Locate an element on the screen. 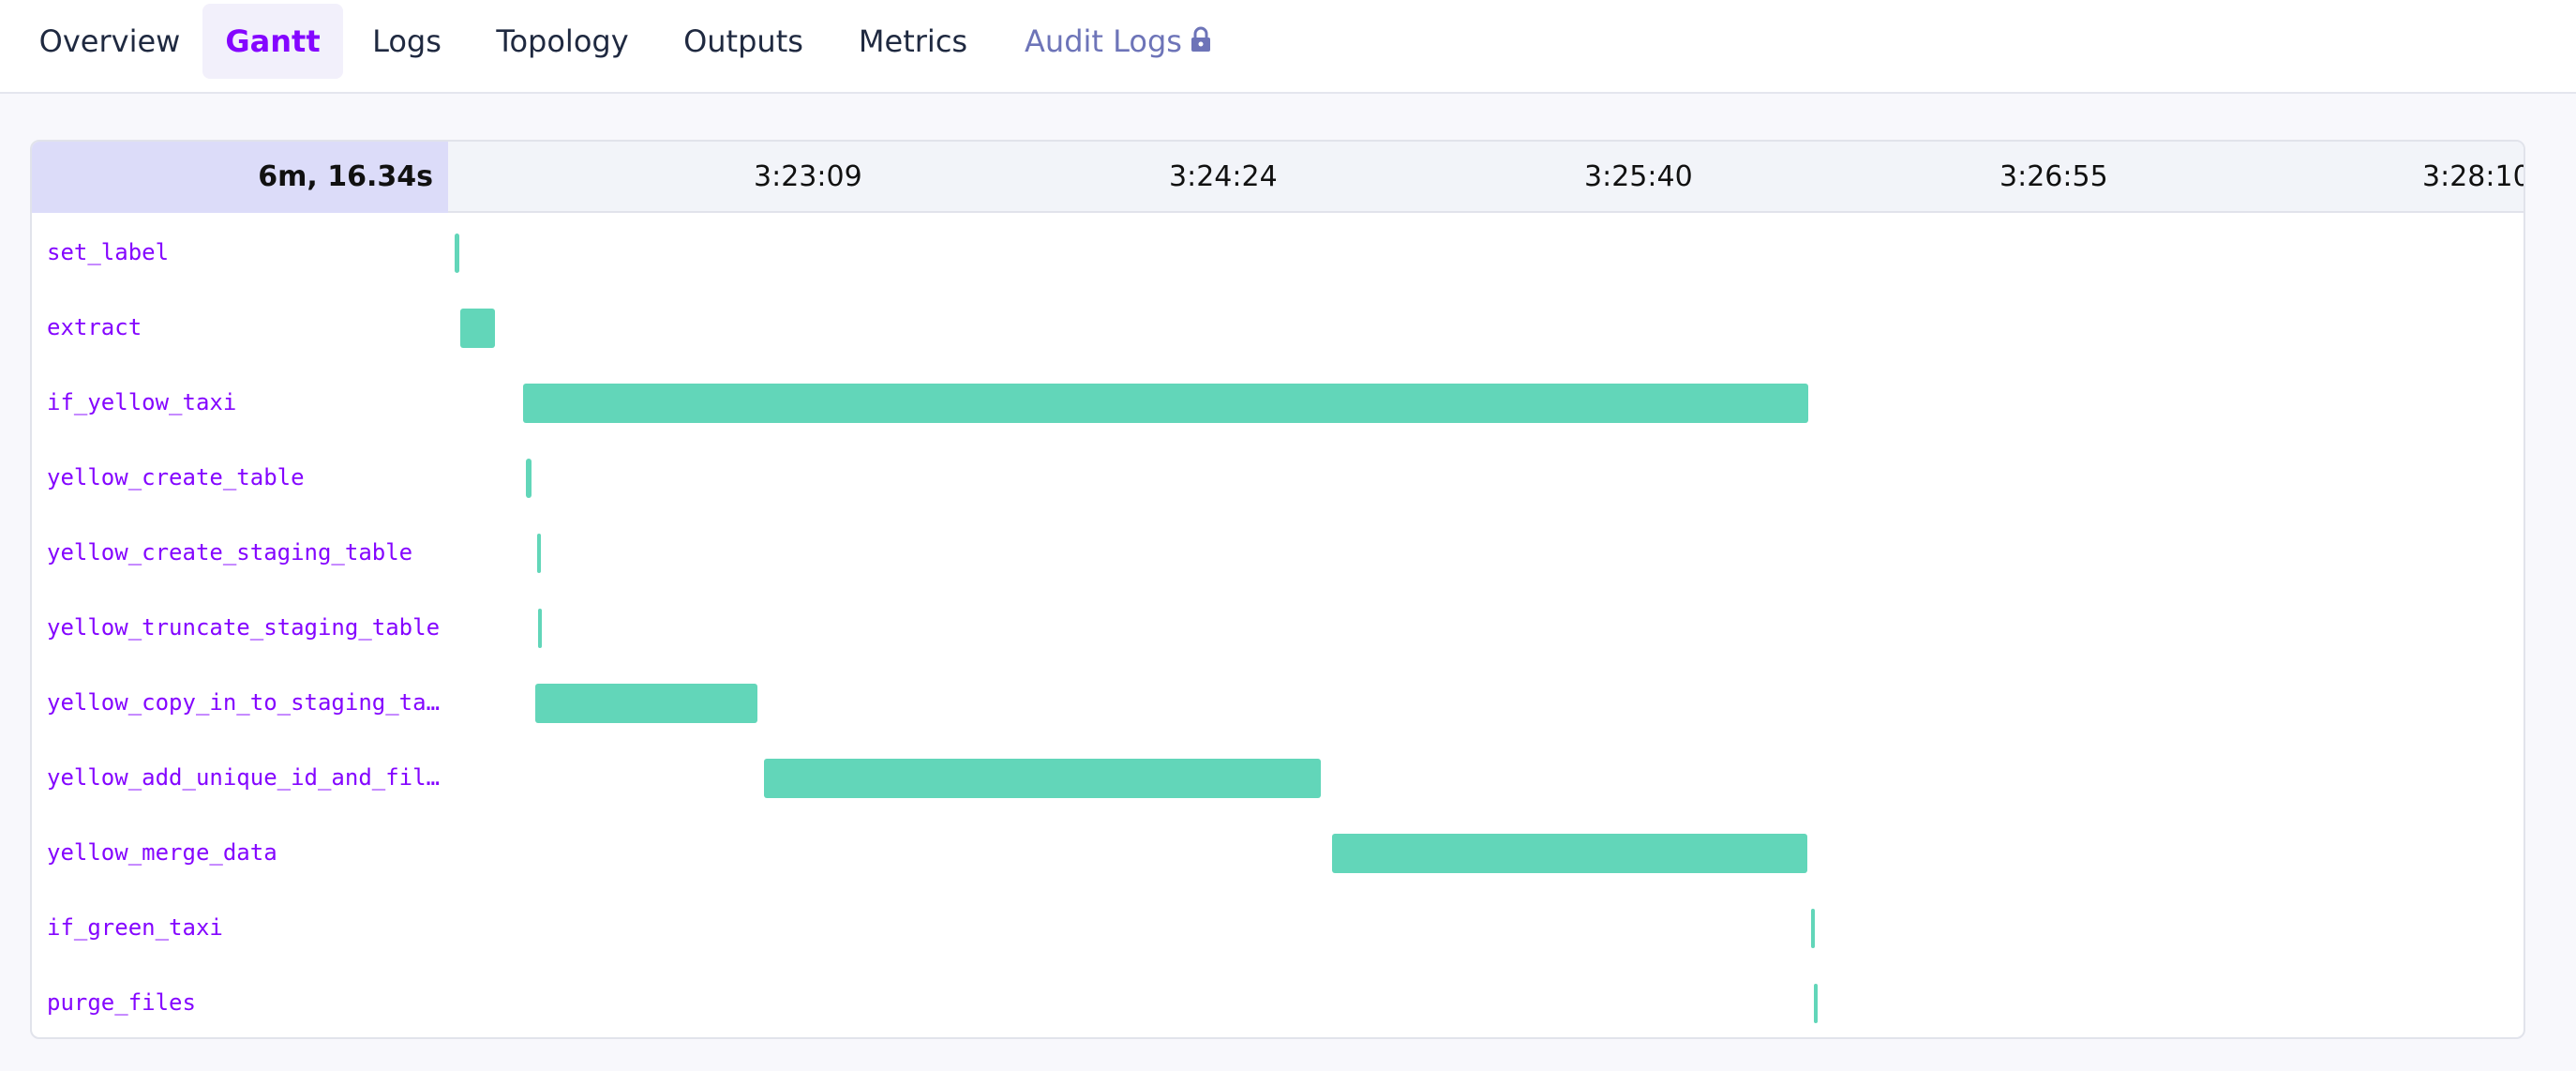 The height and width of the screenshot is (1071, 2576). task-row: set_label is located at coordinates (1278, 252).